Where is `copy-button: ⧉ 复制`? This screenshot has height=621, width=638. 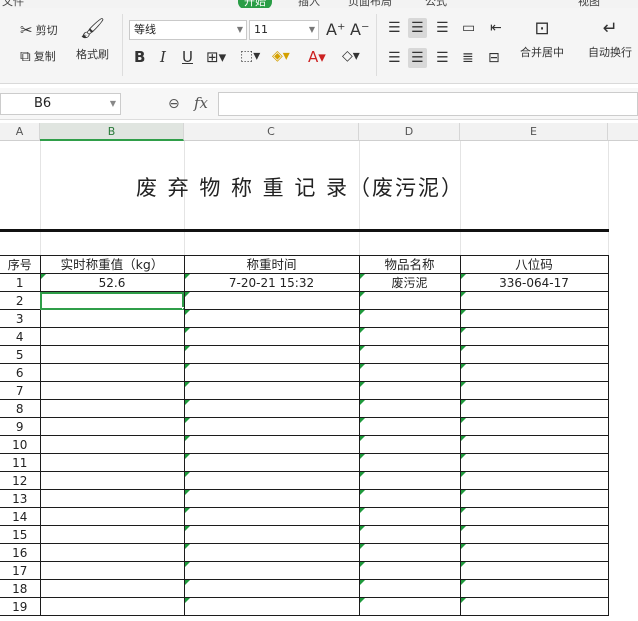 copy-button: ⧉ 复制 is located at coordinates (38, 56).